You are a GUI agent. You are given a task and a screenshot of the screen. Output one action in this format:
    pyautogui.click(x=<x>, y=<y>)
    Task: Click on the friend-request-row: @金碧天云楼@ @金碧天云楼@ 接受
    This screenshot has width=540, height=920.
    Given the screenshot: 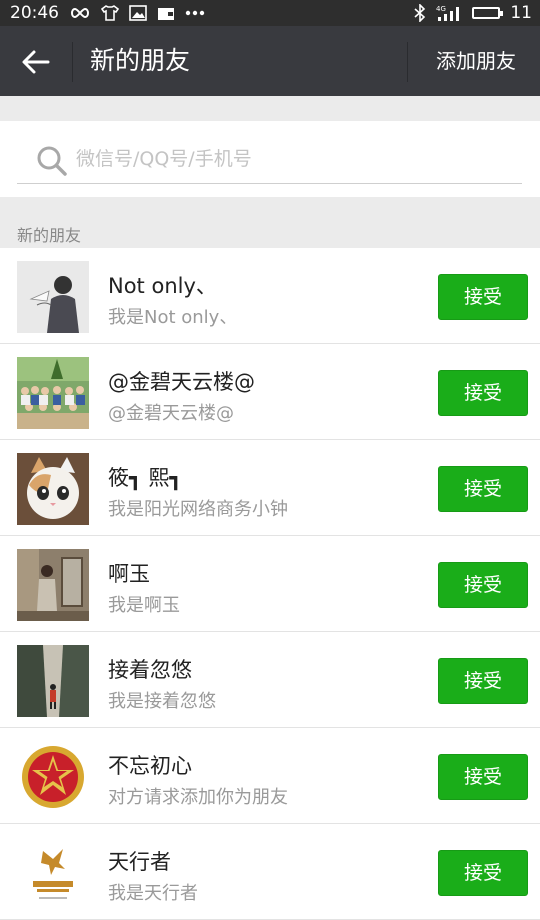 What is the action you would take?
    pyautogui.click(x=270, y=392)
    